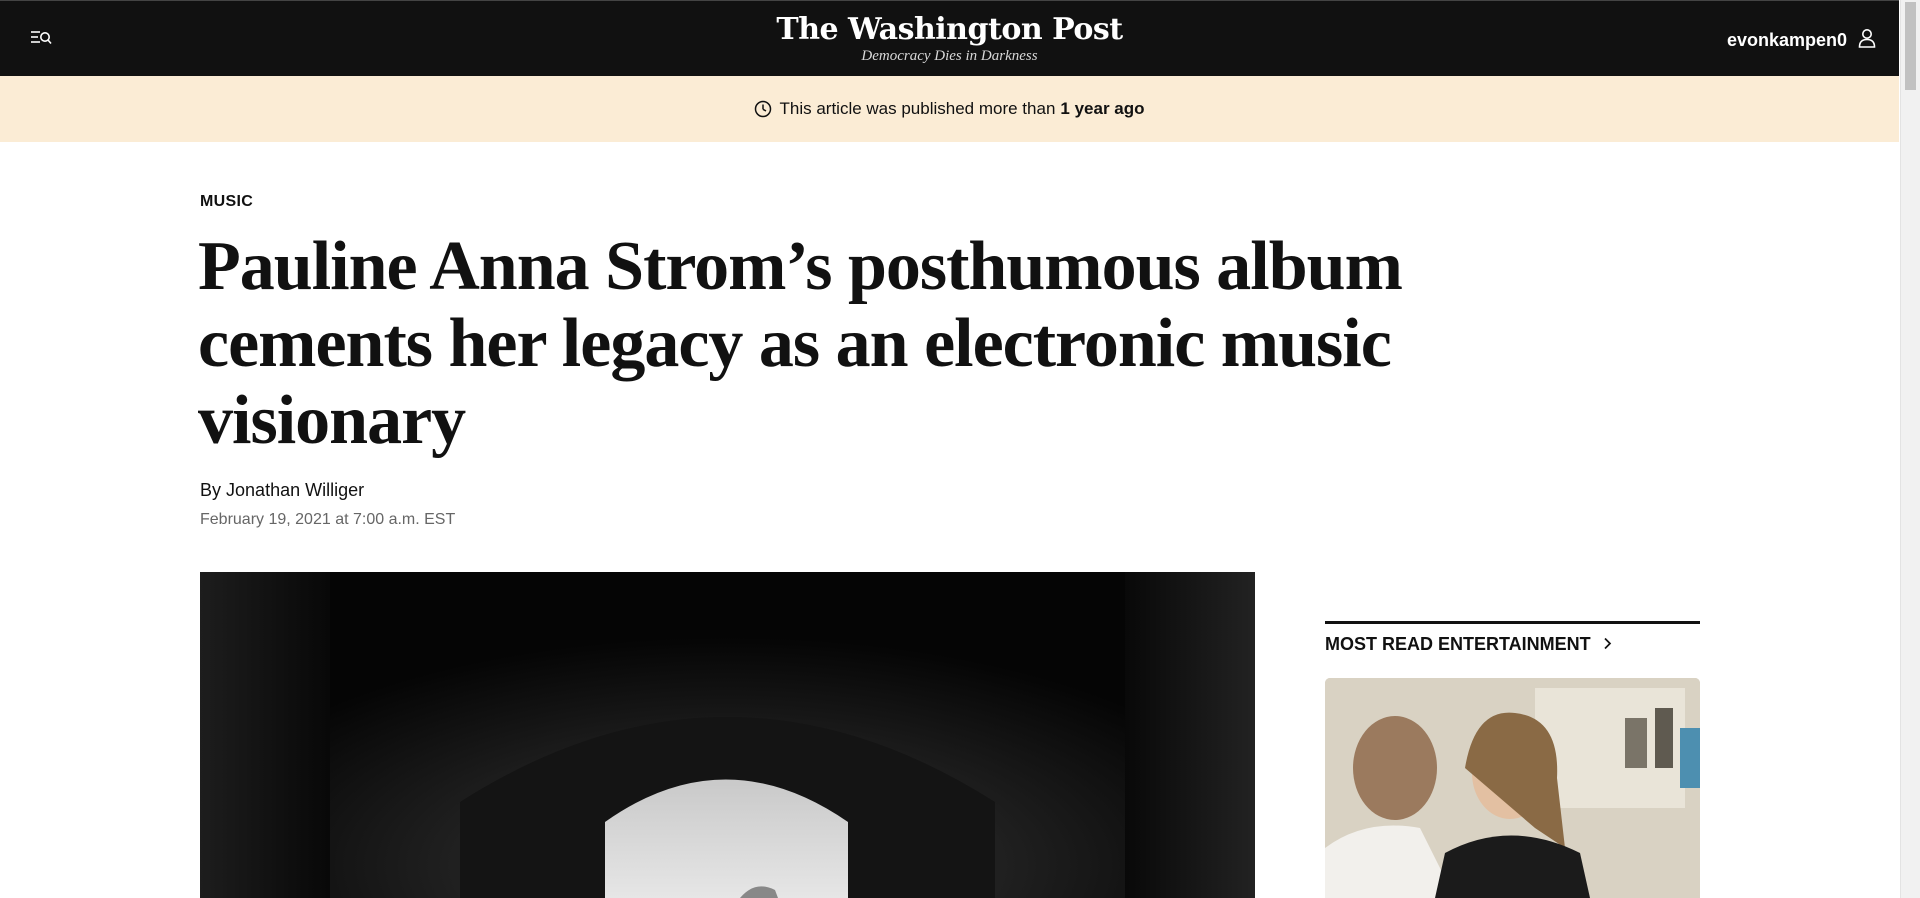 The image size is (1920, 898). What do you see at coordinates (1458, 644) in the screenshot?
I see `most-read-heading: MOST READ ENTERTAINMENT` at bounding box center [1458, 644].